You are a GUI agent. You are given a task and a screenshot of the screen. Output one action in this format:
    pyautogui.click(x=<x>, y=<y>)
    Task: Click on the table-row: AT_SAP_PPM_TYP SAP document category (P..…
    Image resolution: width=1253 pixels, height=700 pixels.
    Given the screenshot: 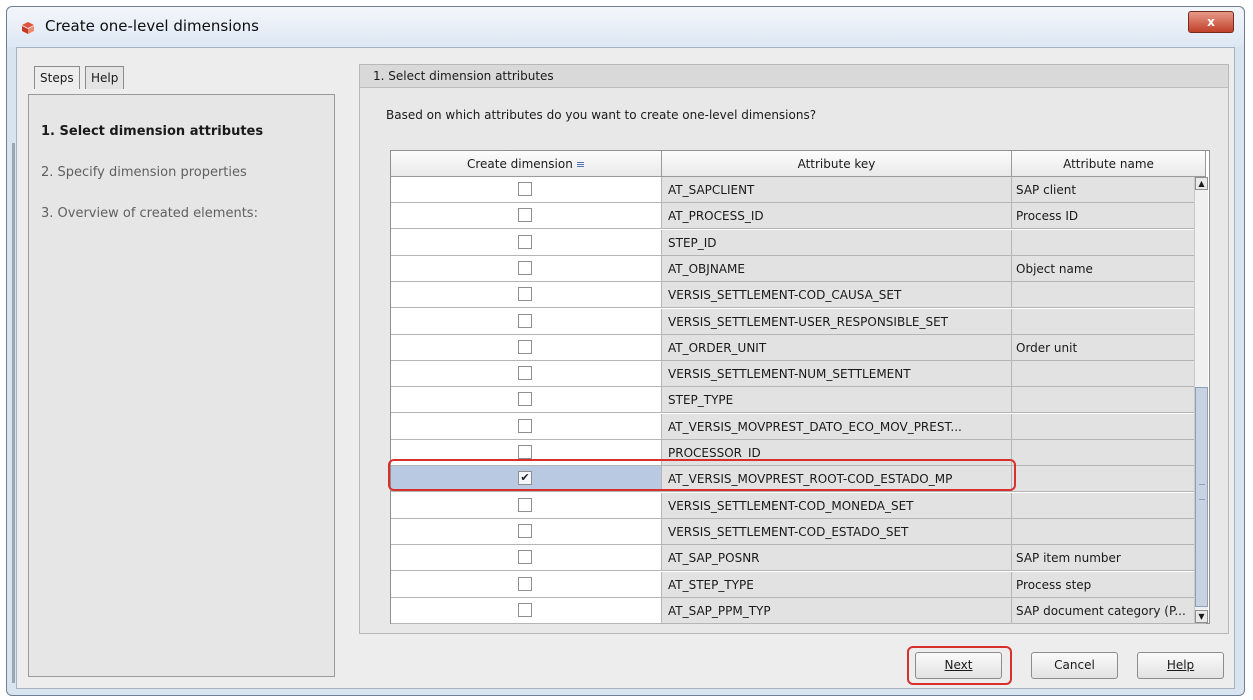 What is the action you would take?
    pyautogui.click(x=798, y=610)
    